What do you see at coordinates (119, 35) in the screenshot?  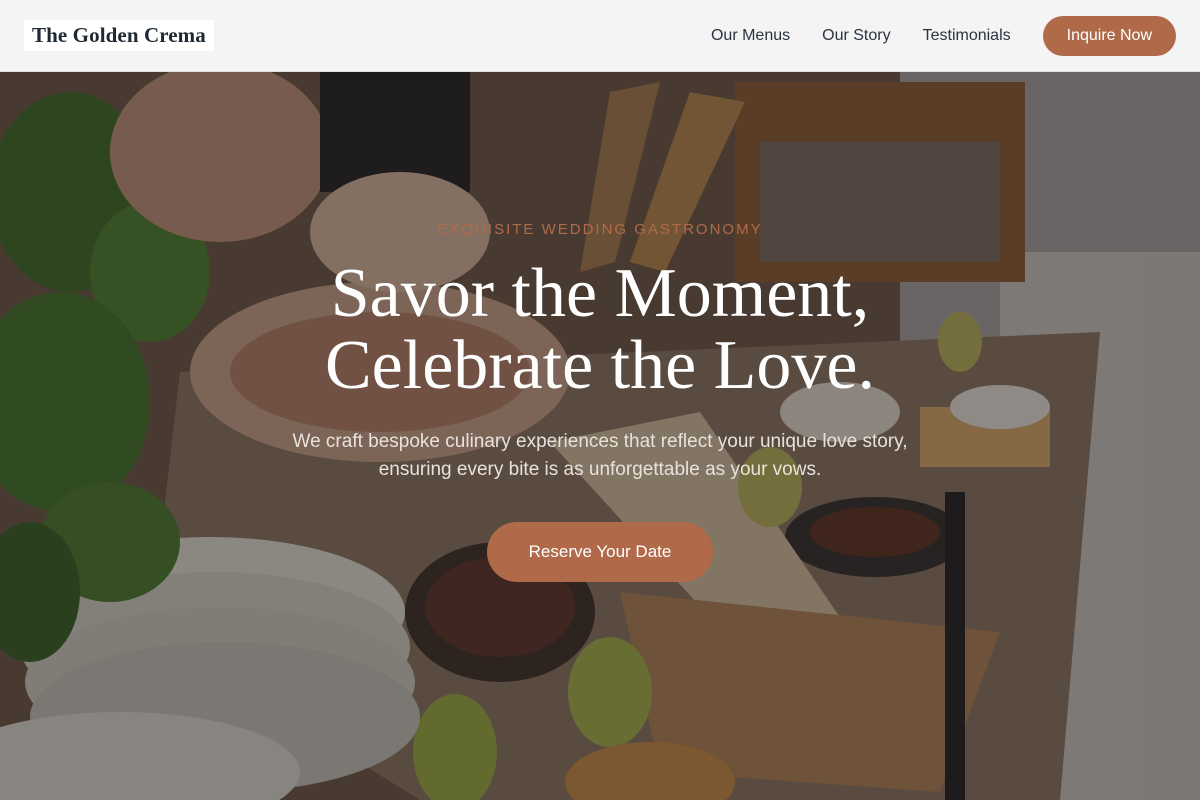 I see `brand-logo: The Golden Crema` at bounding box center [119, 35].